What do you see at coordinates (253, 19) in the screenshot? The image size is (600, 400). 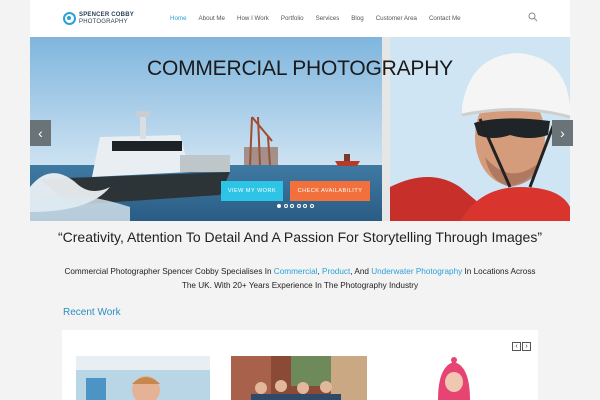 I see `nav-item-how-i-work: How I Work` at bounding box center [253, 19].